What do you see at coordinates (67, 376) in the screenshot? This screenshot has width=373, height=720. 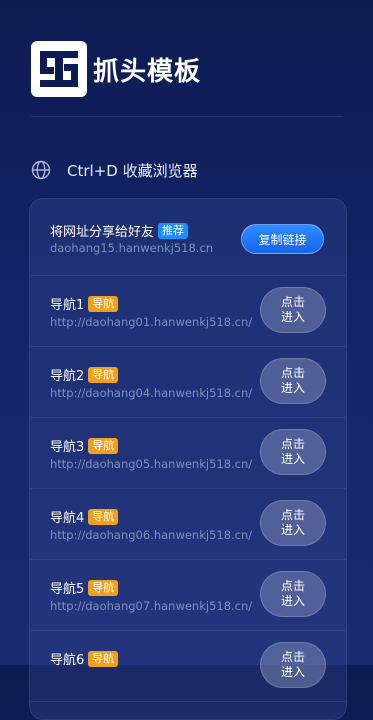 I see `nav-title-text: 导航2` at bounding box center [67, 376].